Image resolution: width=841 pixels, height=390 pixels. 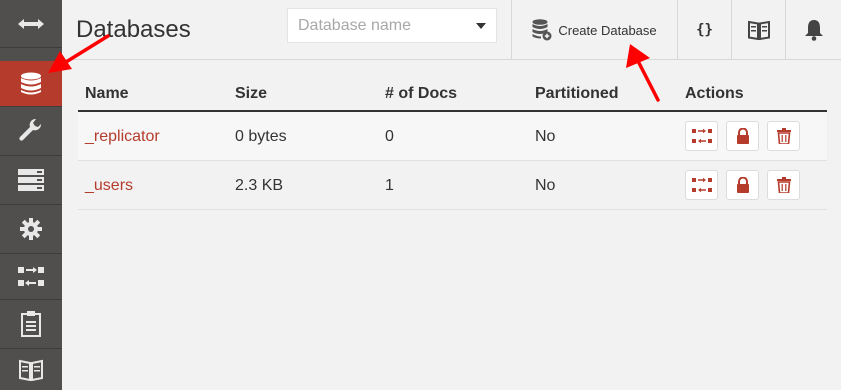 What do you see at coordinates (251, 94) in the screenshot?
I see `column-header-size: Size` at bounding box center [251, 94].